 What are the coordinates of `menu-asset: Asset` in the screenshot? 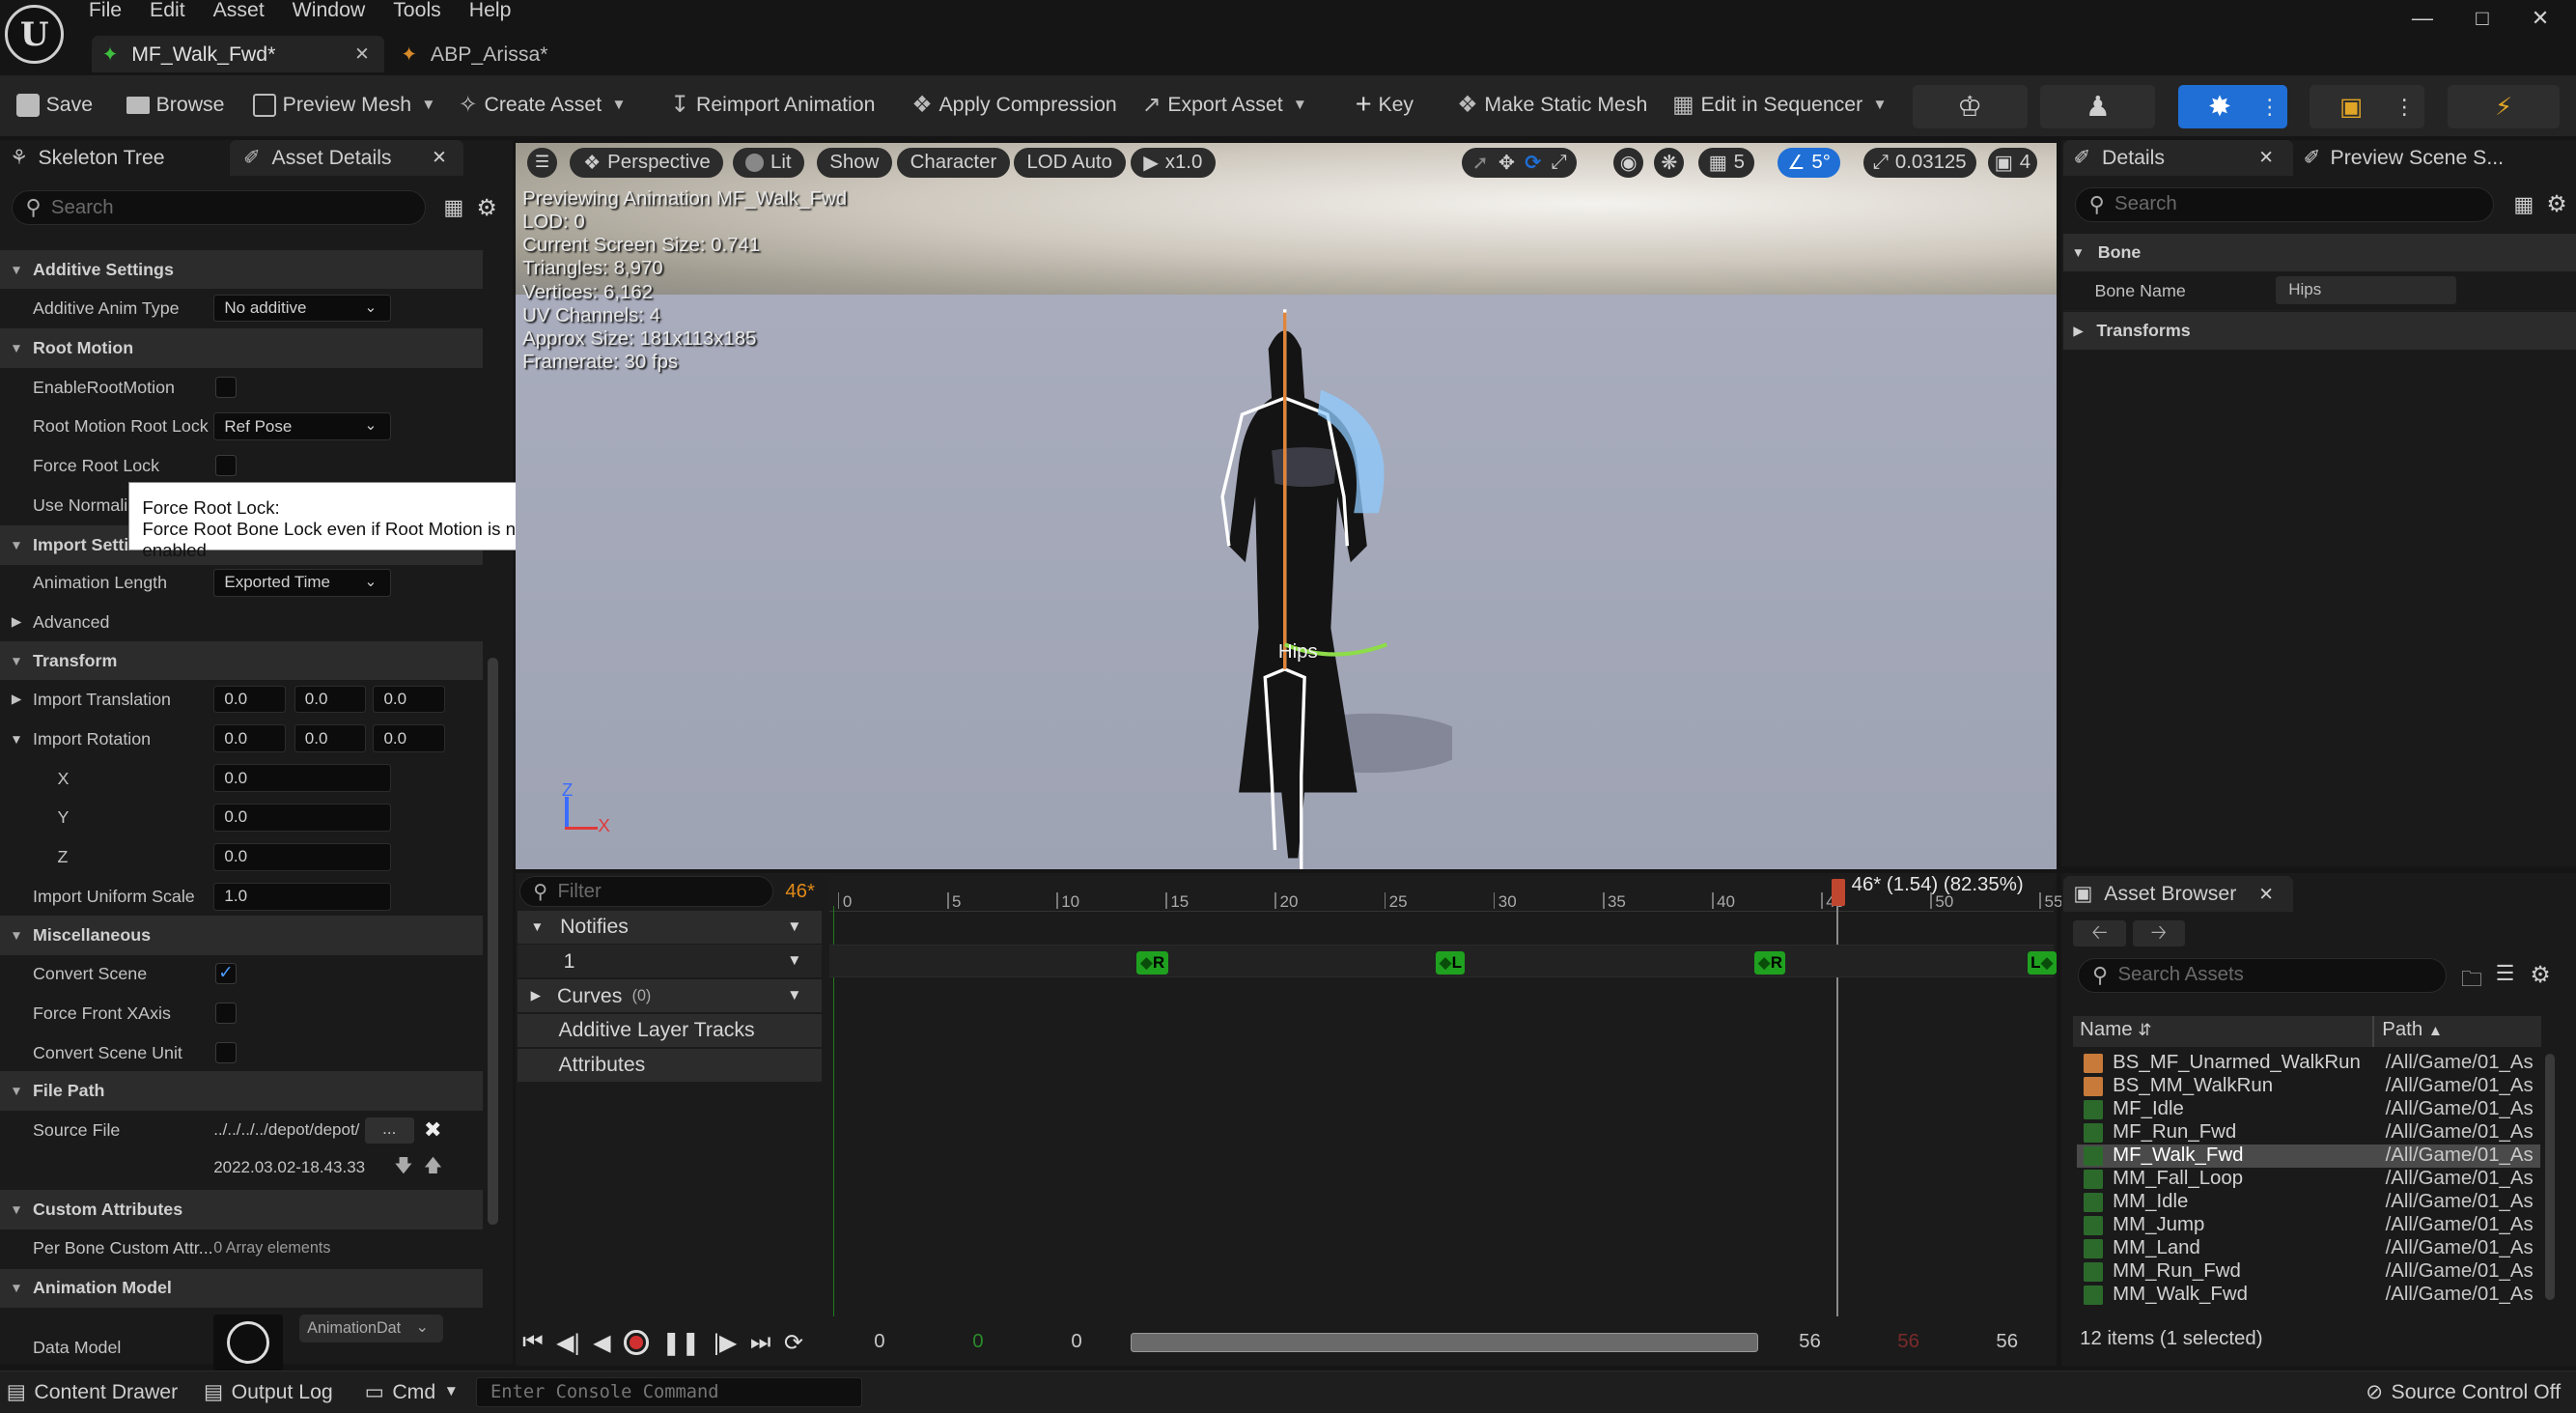 It's located at (239, 11).